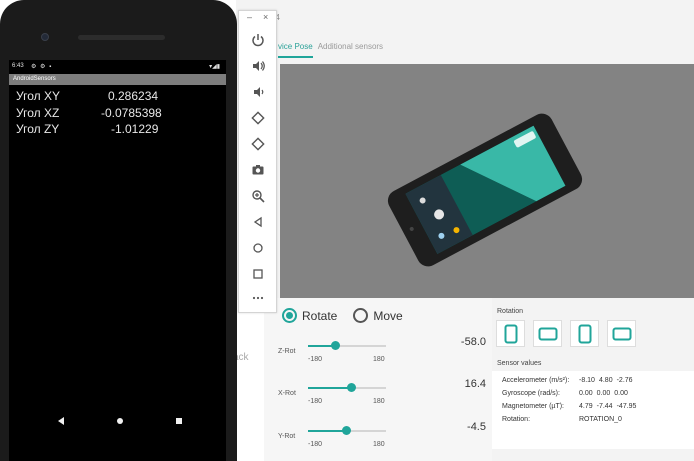 This screenshot has width=694, height=461. Describe the element at coordinates (287, 393) in the screenshot. I see `x-rot-label: X-Rot` at that location.